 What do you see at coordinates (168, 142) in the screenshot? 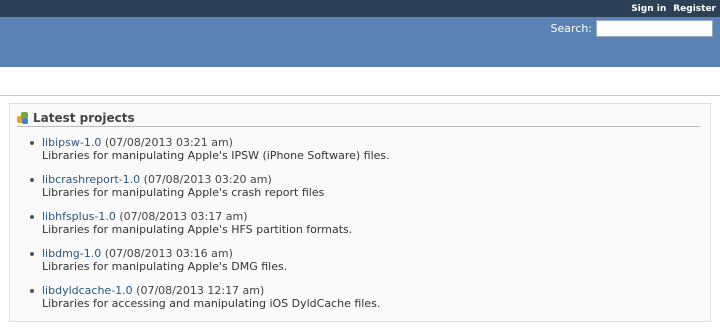
I see `project-date: (07/08/2013 03:21 am)` at bounding box center [168, 142].